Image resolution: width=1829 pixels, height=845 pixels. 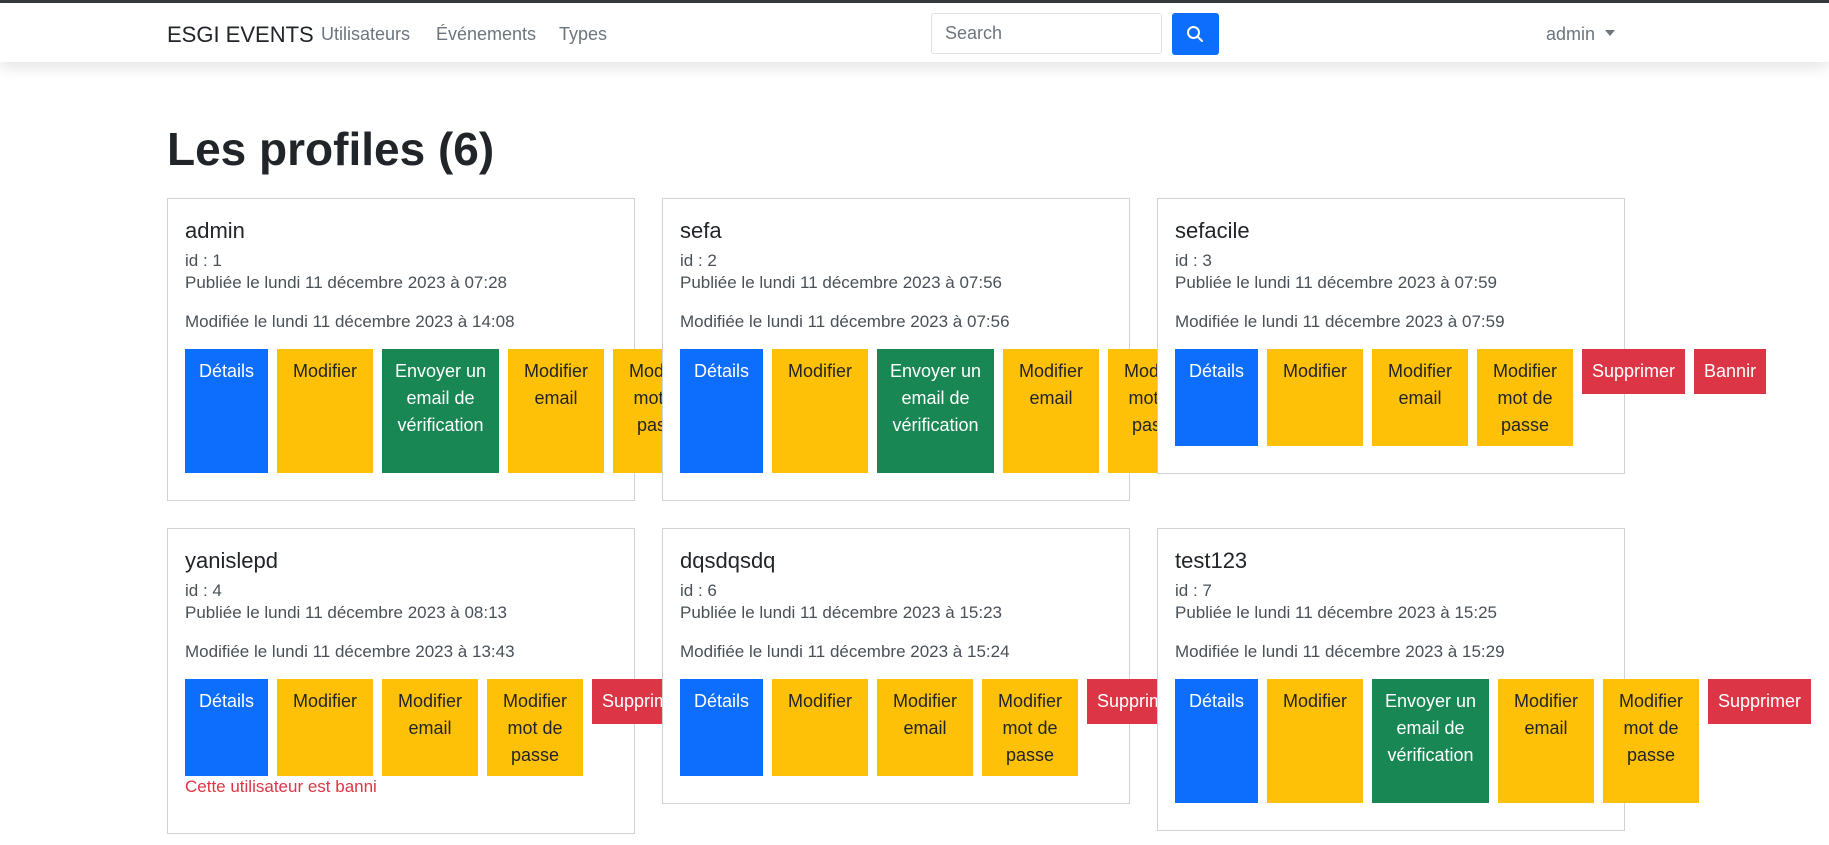 What do you see at coordinates (728, 560) in the screenshot?
I see `profile-username: dqsdqsdq` at bounding box center [728, 560].